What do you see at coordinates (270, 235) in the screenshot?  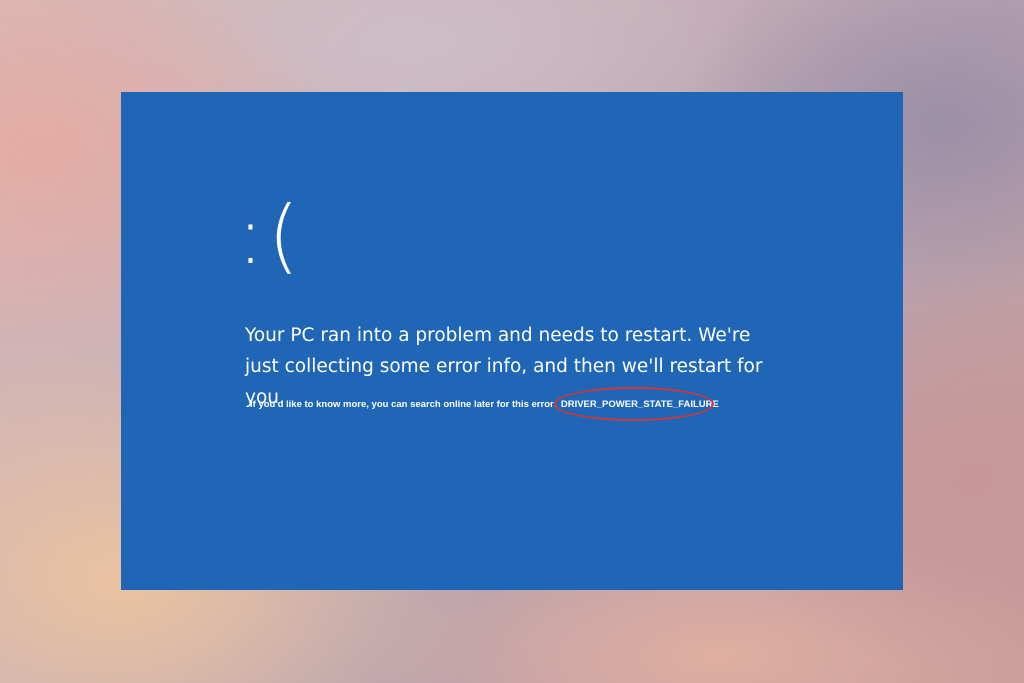 I see `sad-face-emoticon: :(` at bounding box center [270, 235].